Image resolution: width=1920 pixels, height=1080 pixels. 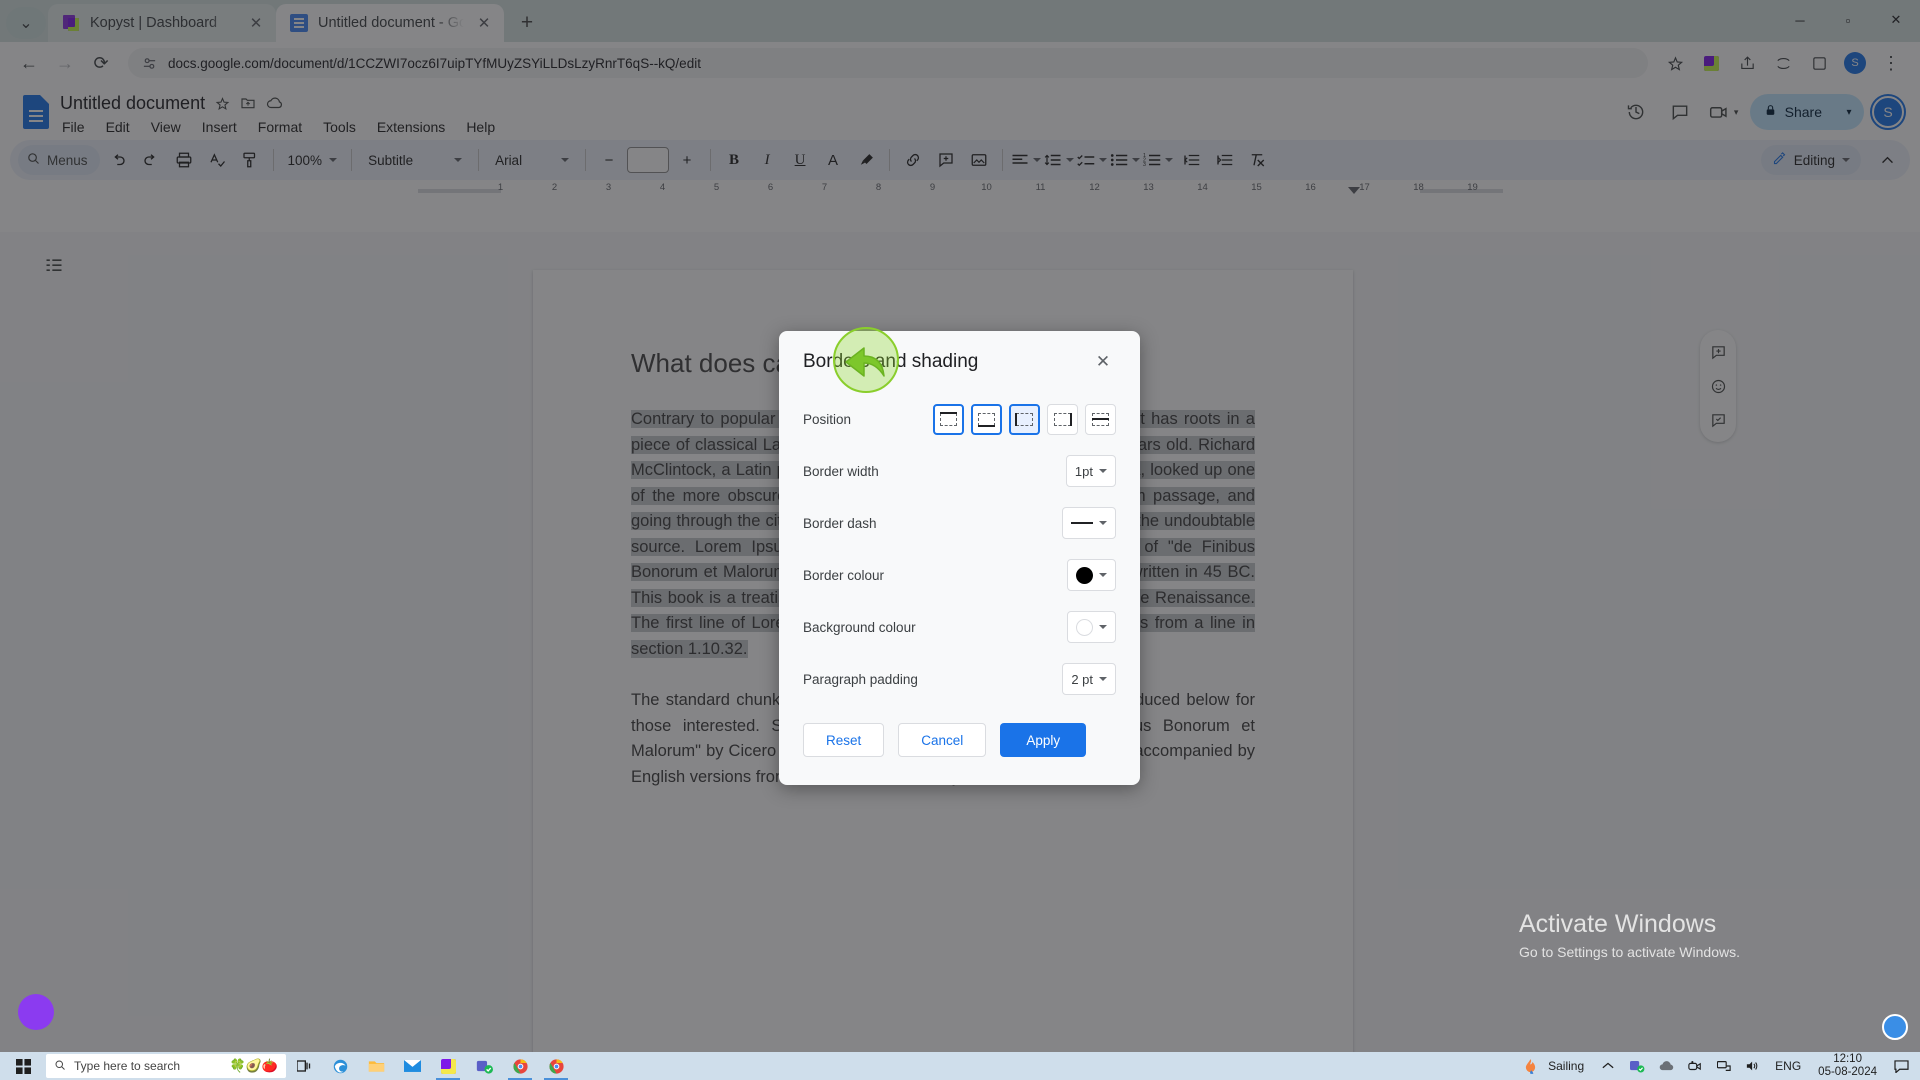 What do you see at coordinates (1847, 1059) in the screenshot?
I see `clock-time: 12:10` at bounding box center [1847, 1059].